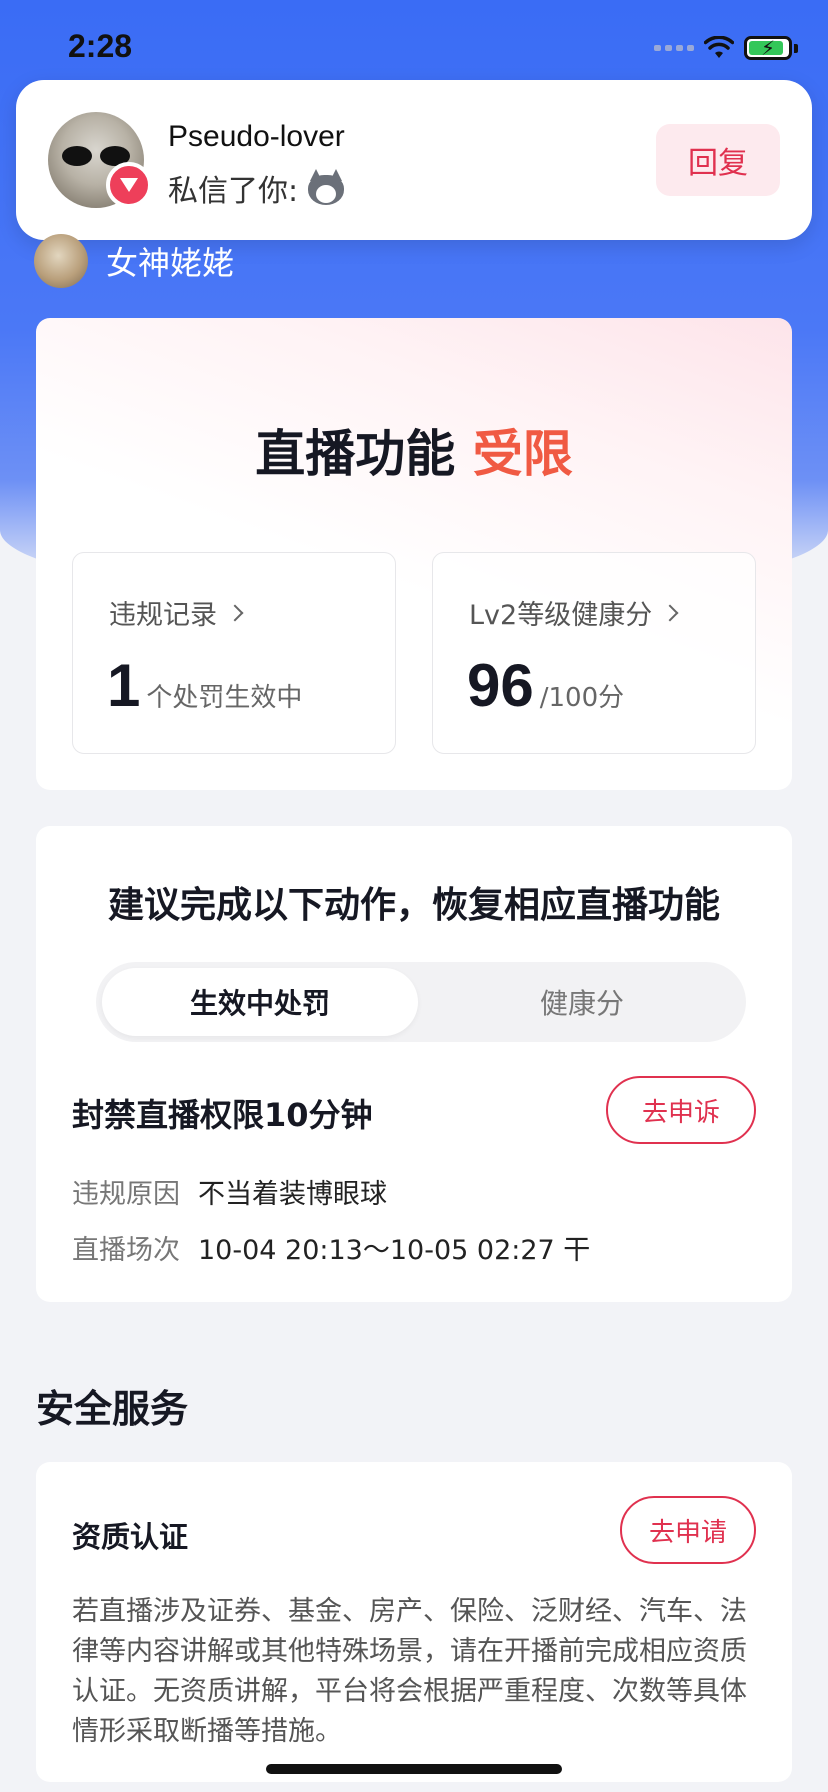 This screenshot has height=1792, width=828. I want to click on violation-count: 1, so click(124, 685).